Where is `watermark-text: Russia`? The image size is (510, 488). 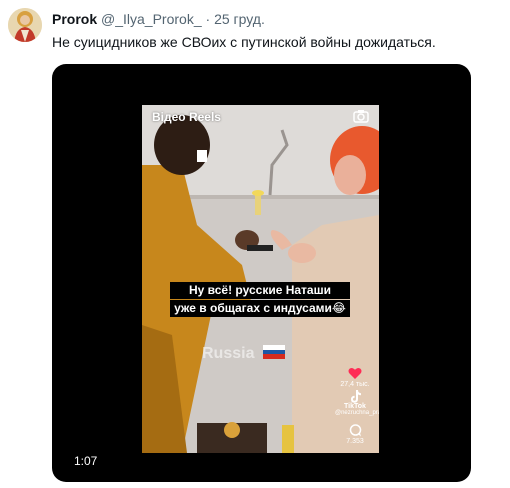
watermark-text: Russia is located at coordinates (228, 353).